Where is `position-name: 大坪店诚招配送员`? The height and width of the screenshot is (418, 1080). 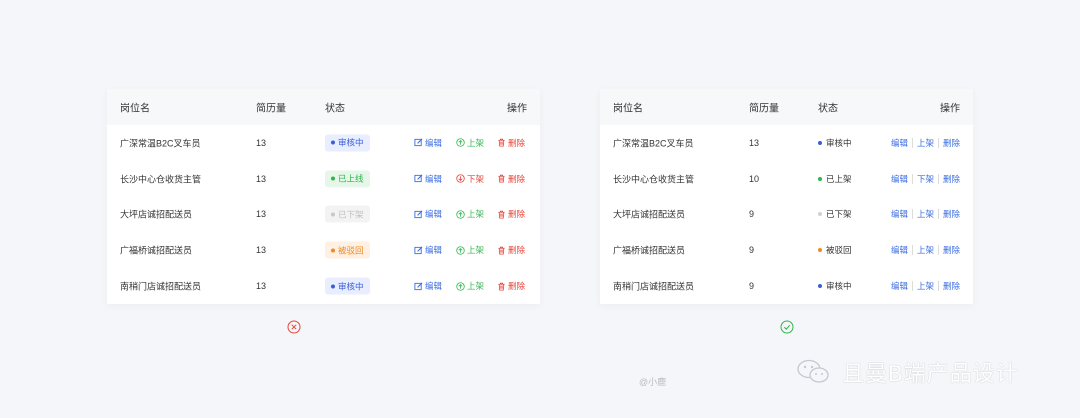 position-name: 大坪店诚招配送员 is located at coordinates (156, 214).